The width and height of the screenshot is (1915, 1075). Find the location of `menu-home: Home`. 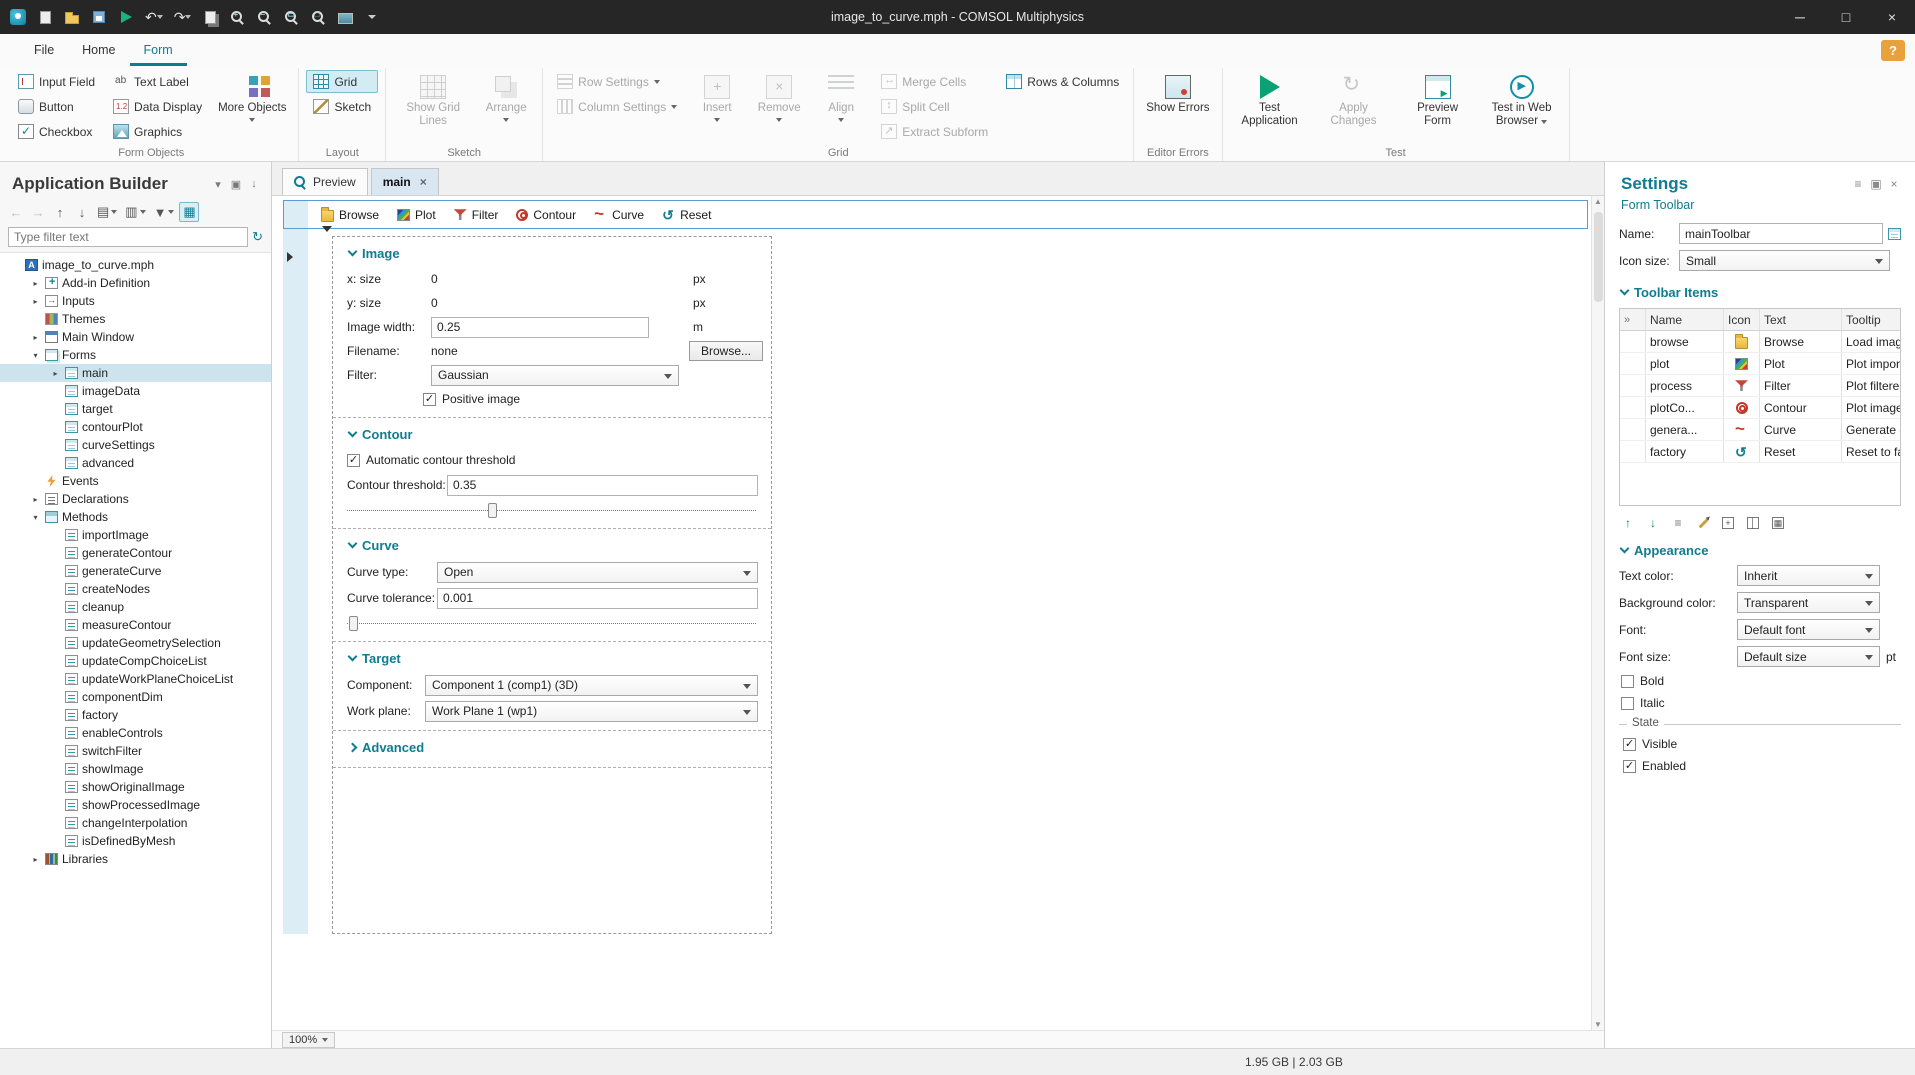

menu-home: Home is located at coordinates (98, 51).